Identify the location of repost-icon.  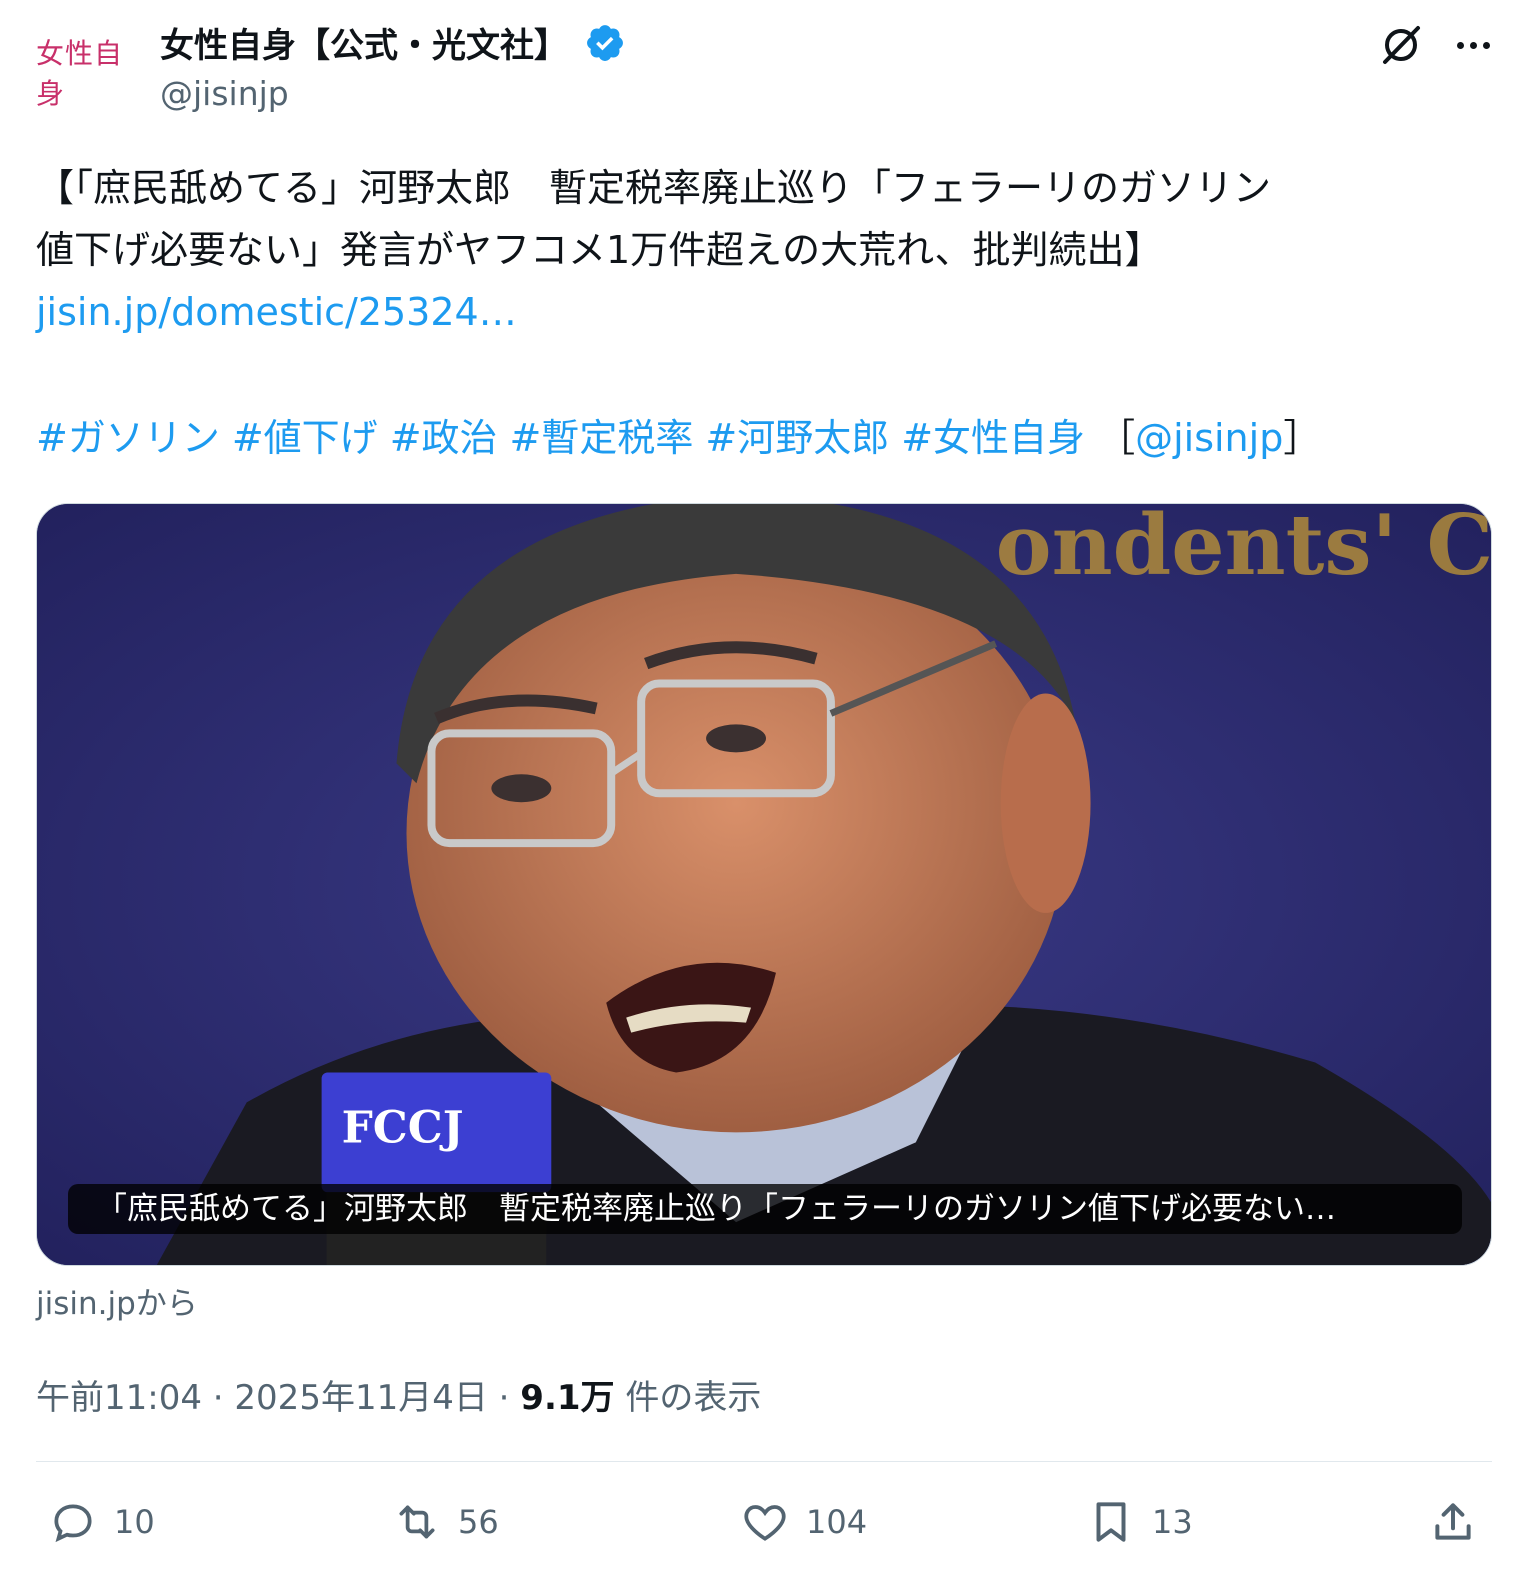
(417, 1522).